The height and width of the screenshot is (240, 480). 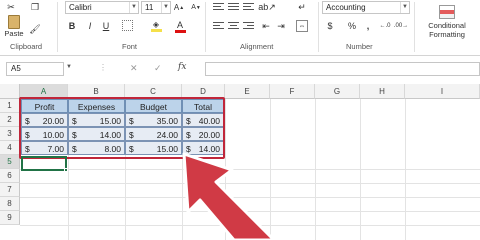 I want to click on number-format-value: Accounting, so click(x=346, y=7).